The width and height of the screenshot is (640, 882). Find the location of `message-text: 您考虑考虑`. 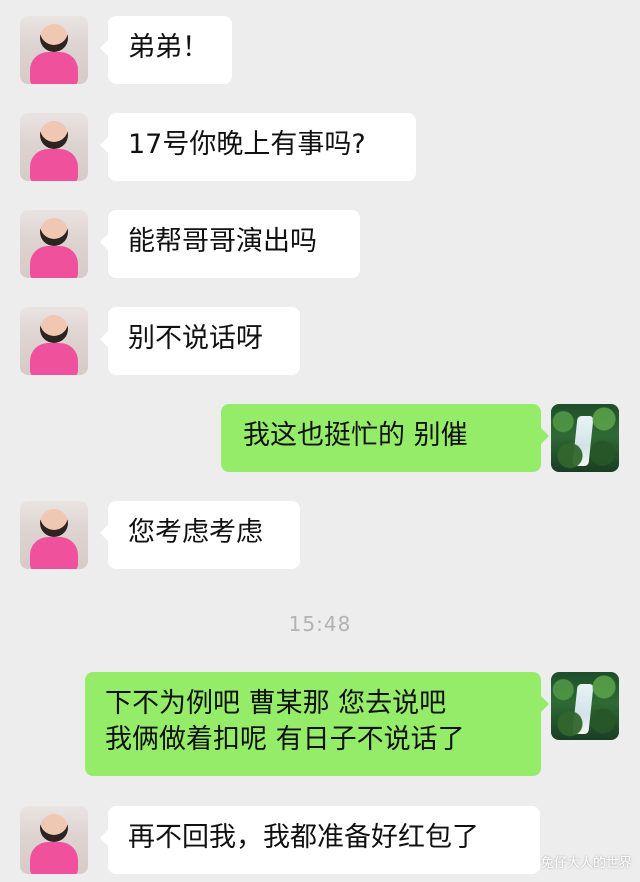

message-text: 您考虑考虑 is located at coordinates (195, 532).